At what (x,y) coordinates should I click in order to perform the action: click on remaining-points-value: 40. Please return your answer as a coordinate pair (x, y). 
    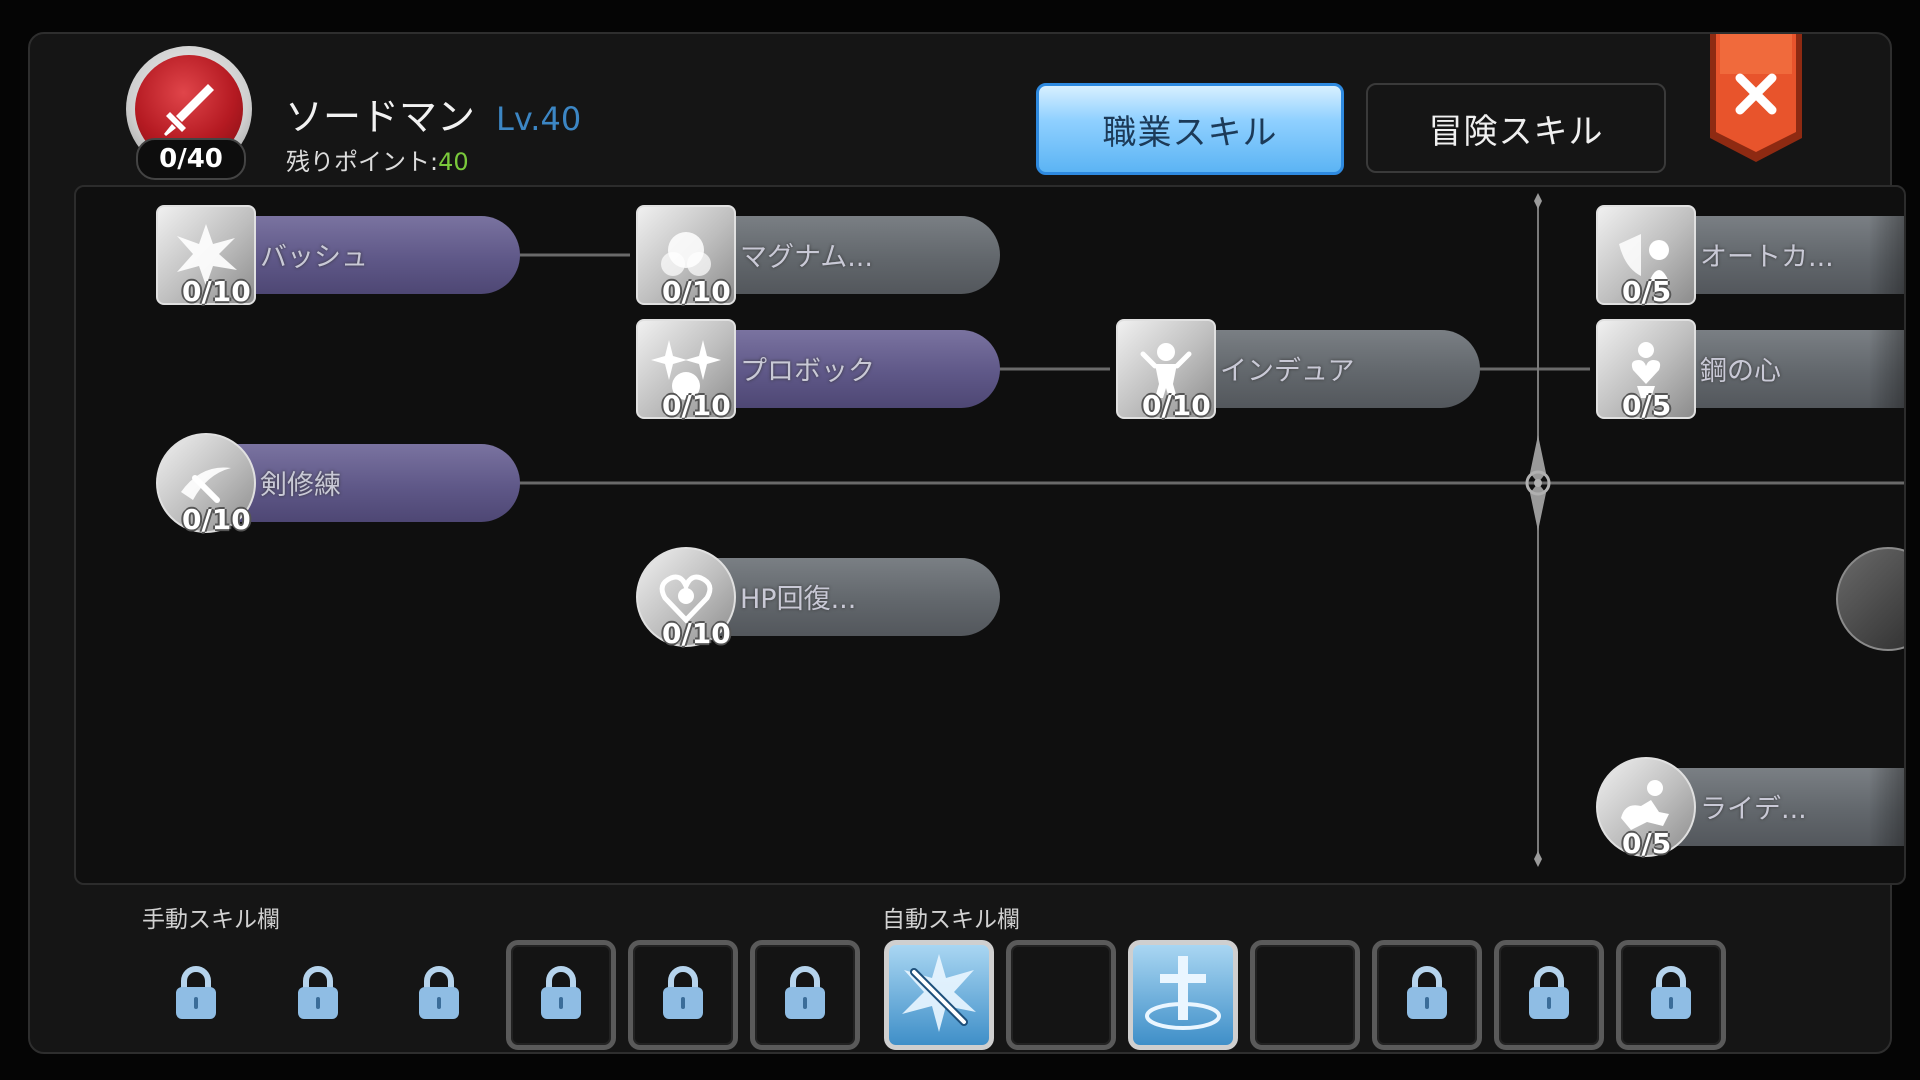
    Looking at the image, I should click on (453, 162).